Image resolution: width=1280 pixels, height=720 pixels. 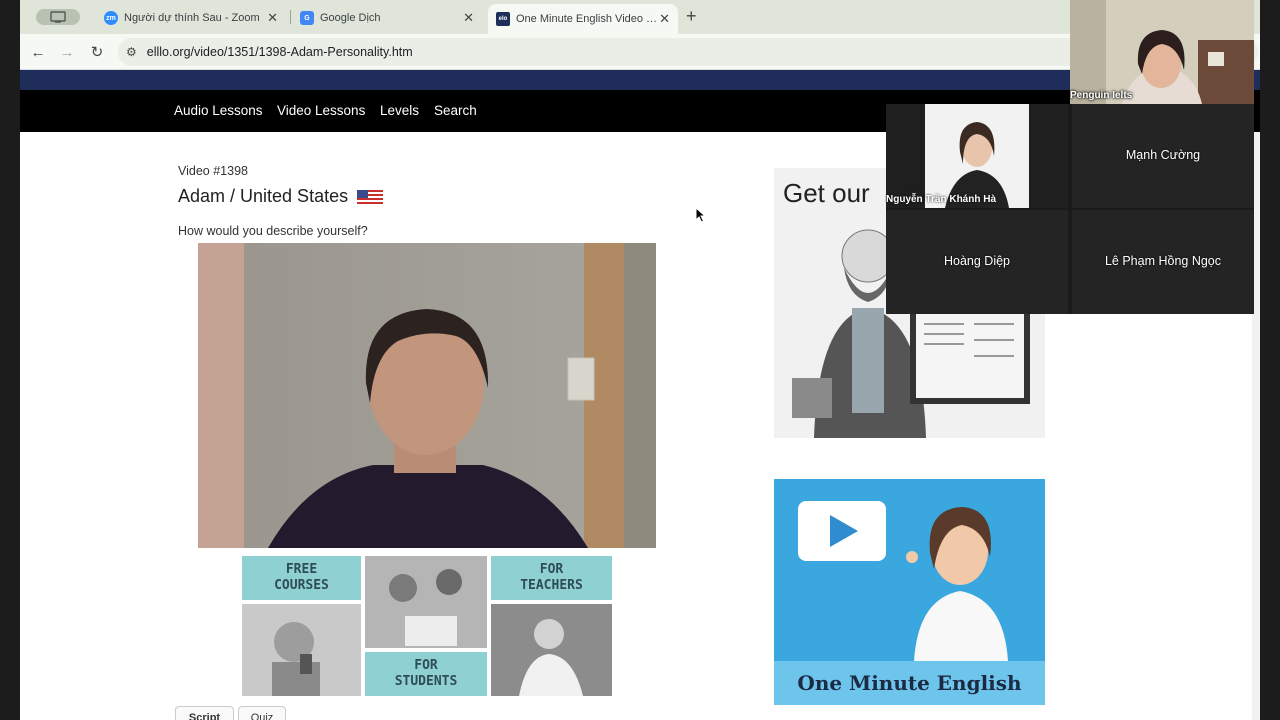 I want to click on self-video-frame, so click(x=1162, y=52).